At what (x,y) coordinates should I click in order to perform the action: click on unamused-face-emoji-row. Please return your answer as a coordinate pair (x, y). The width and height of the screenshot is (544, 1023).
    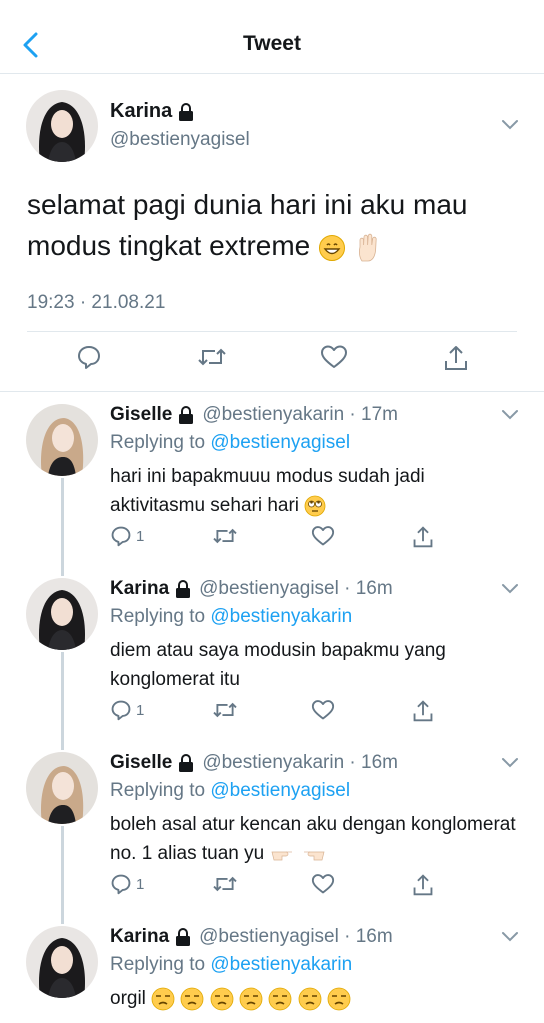
    Looking at the image, I should click on (251, 999).